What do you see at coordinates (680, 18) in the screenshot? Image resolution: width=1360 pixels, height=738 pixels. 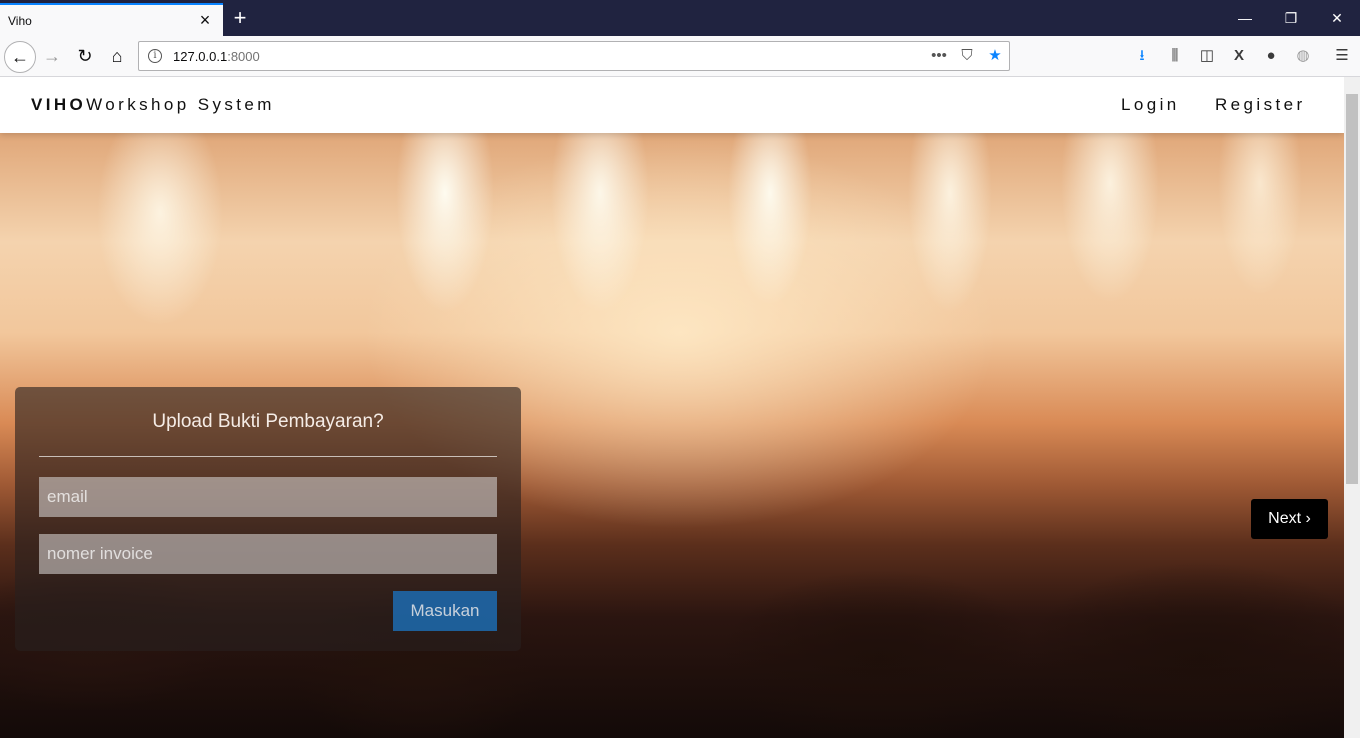 I see `browser-tab-strip: Viho × + — ❐ ✕` at bounding box center [680, 18].